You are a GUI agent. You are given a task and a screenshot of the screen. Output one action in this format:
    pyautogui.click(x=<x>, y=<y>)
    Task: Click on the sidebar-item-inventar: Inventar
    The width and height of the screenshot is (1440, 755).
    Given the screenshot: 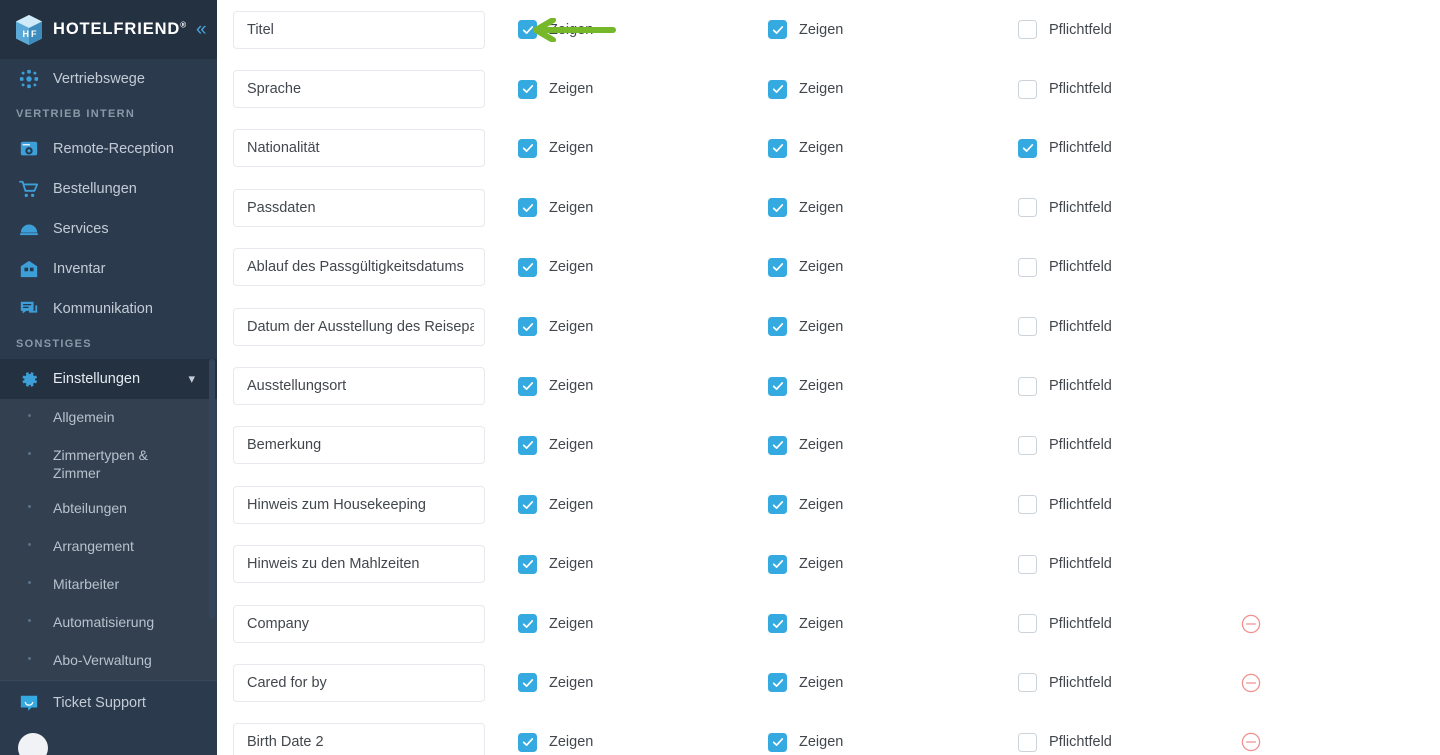 What is the action you would take?
    pyautogui.click(x=108, y=269)
    